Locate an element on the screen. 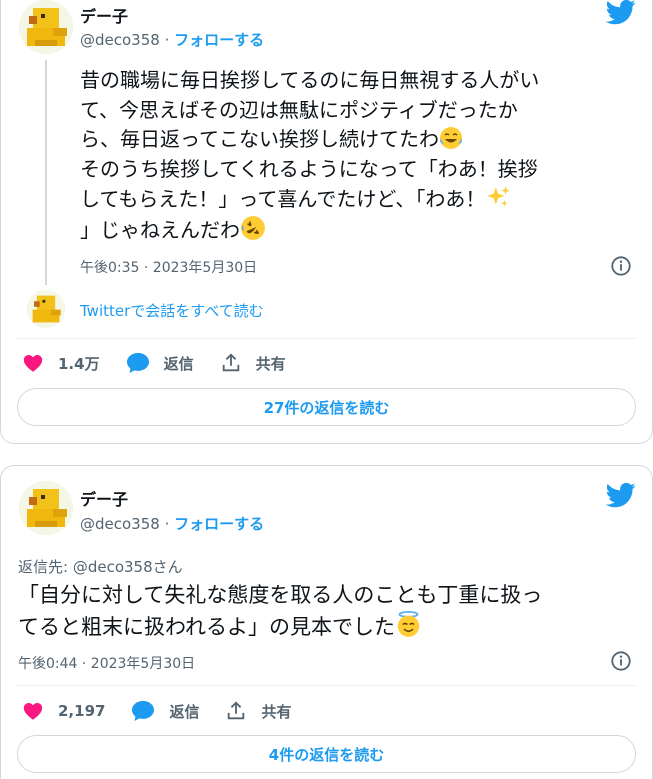 Image resolution: width=653 pixels, height=779 pixels. tweet-line: 「自分に対して失礼な態度を取る人のことも丁重に扱っ is located at coordinates (280, 595).